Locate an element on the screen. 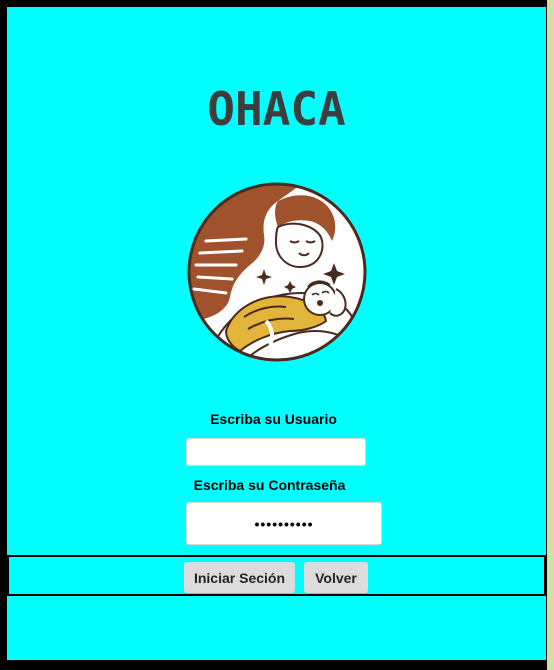 The height and width of the screenshot is (670, 554). password-input is located at coordinates (284, 523).